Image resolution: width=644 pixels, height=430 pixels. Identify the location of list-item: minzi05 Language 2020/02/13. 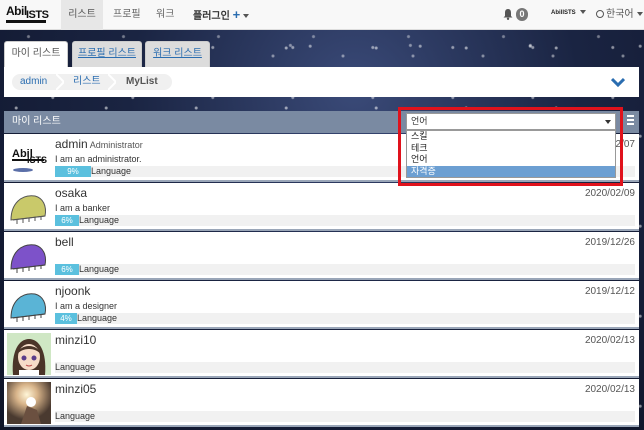
(321, 403).